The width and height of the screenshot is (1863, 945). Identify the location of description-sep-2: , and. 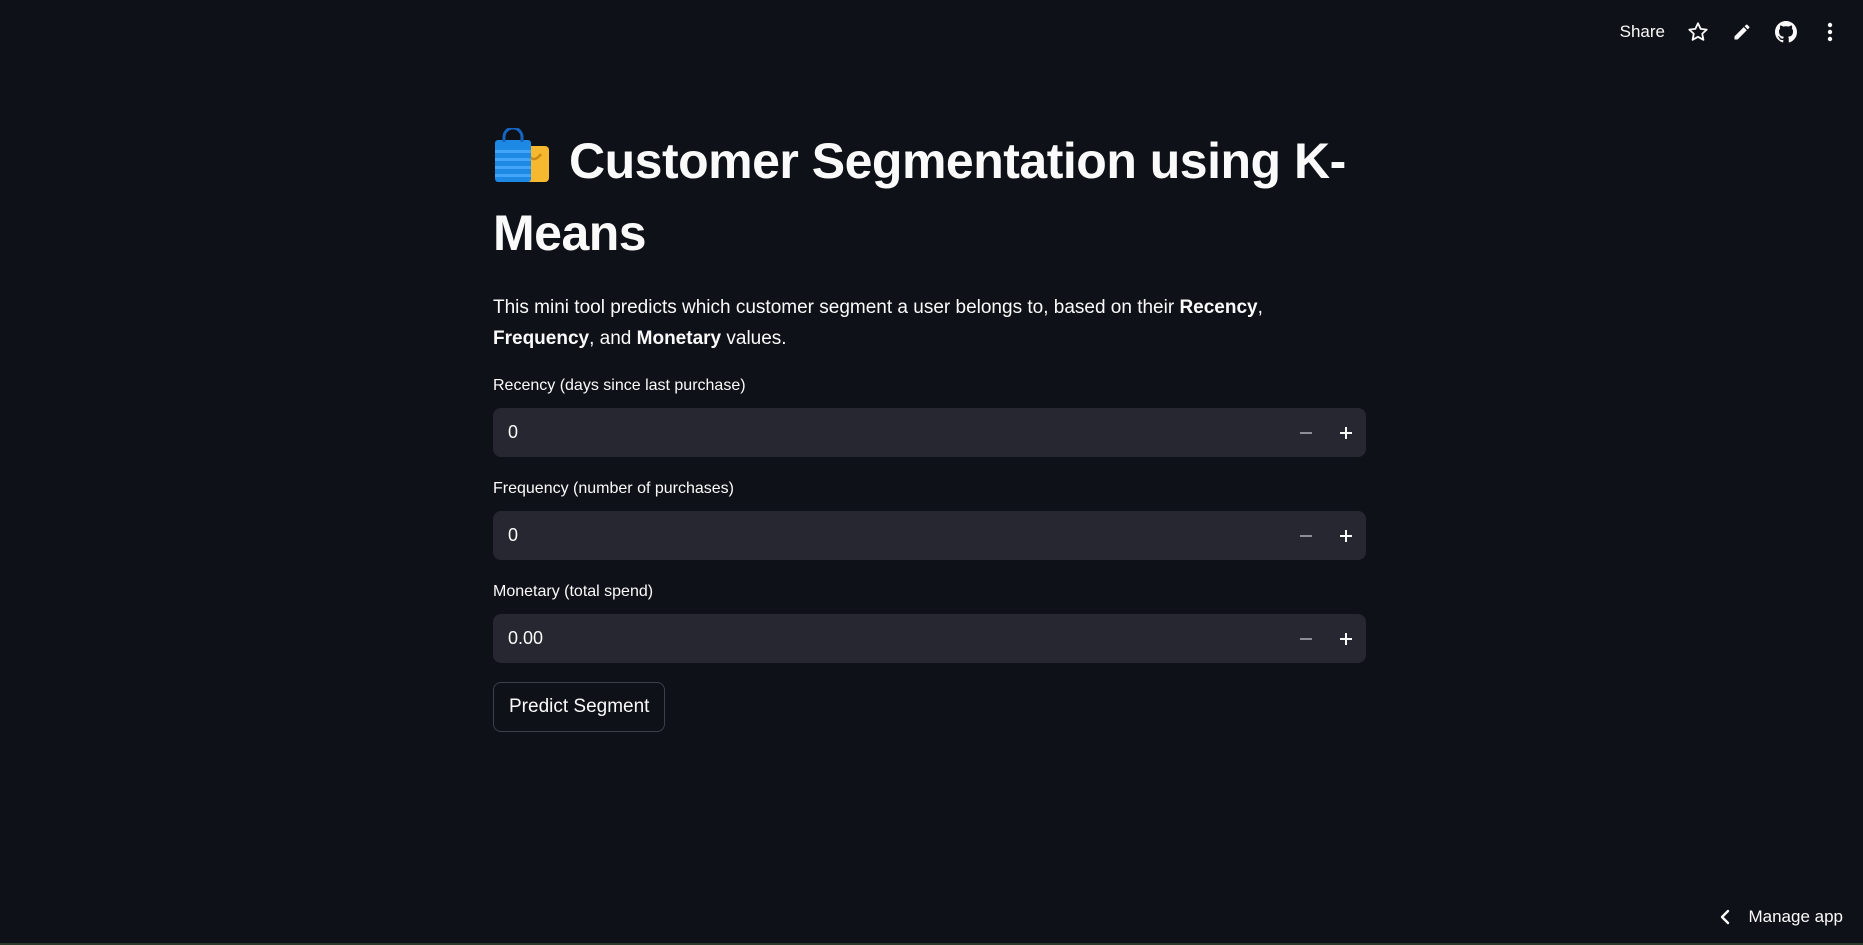
(613, 338).